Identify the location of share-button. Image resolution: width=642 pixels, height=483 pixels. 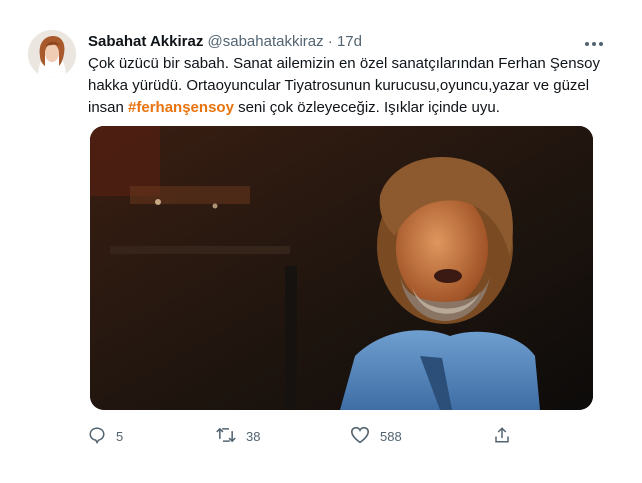
(507, 436).